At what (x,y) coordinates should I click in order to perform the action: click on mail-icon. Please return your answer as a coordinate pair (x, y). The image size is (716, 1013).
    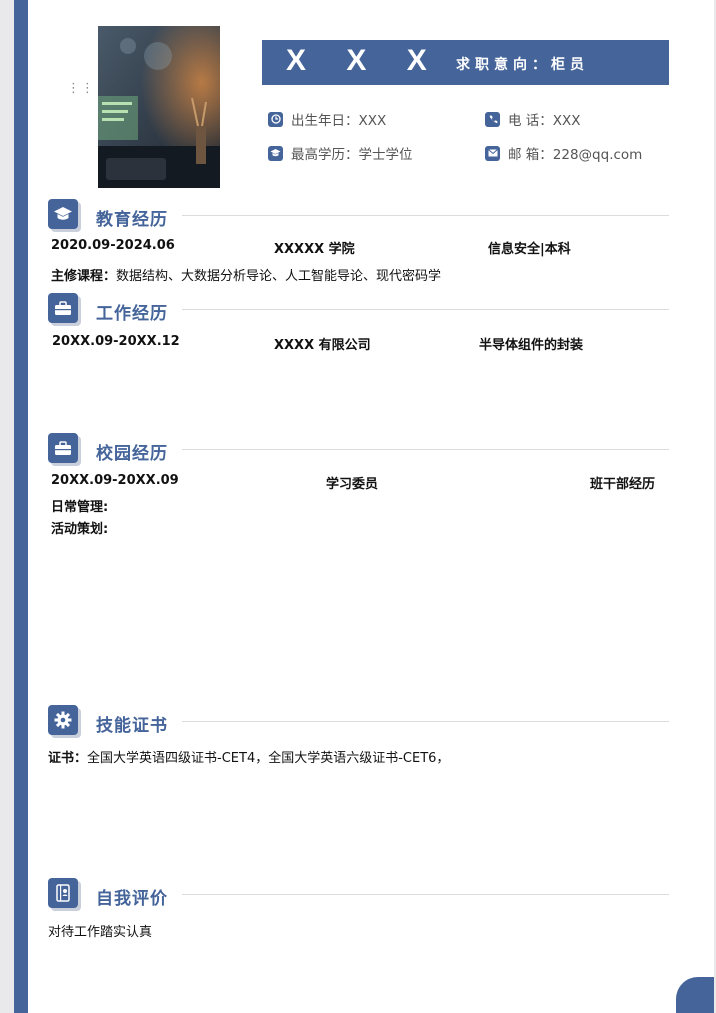
    Looking at the image, I should click on (492, 153).